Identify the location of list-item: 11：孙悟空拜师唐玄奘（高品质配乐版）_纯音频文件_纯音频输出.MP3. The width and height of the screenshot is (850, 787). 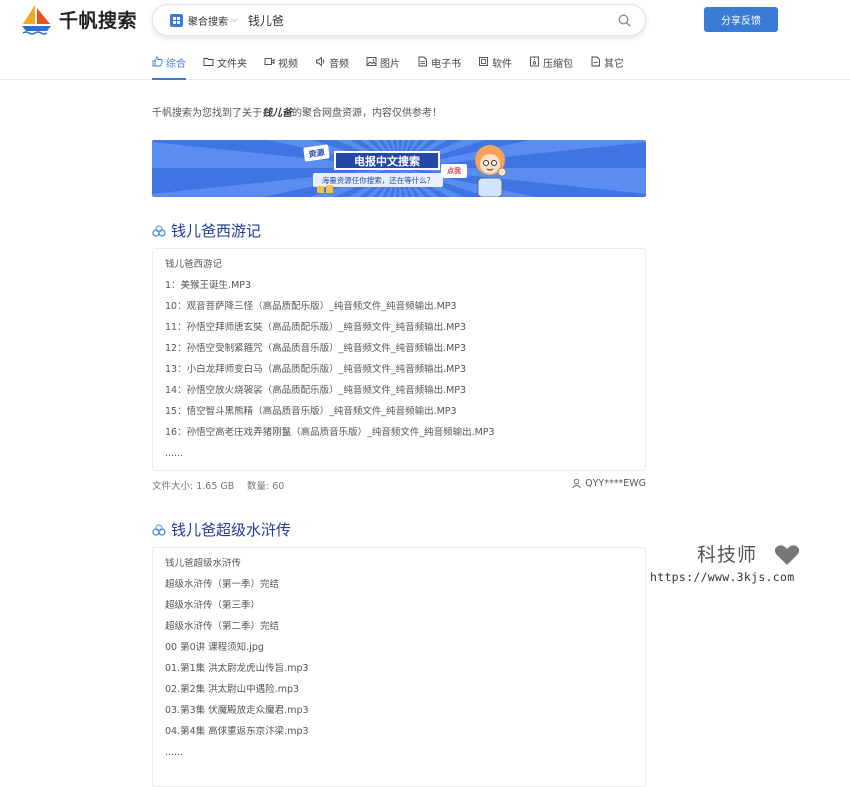
(316, 327).